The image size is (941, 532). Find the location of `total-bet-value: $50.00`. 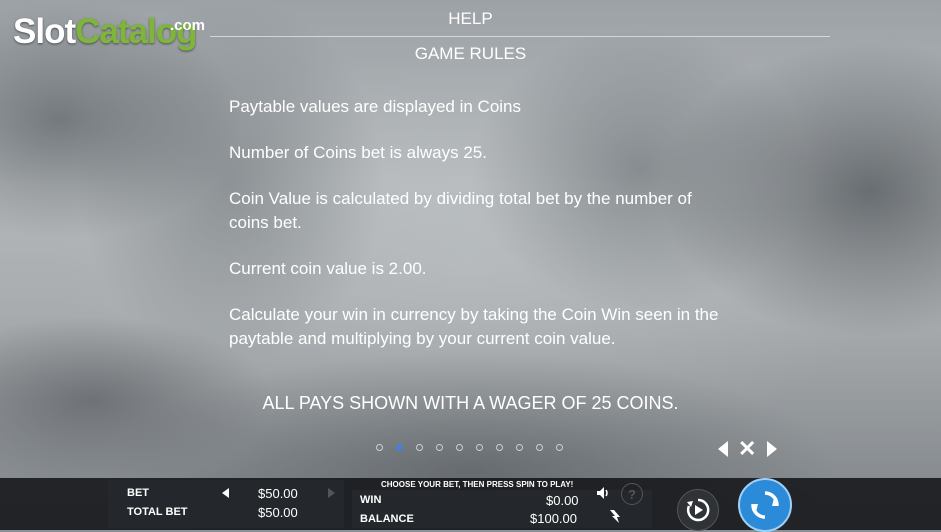

total-bet-value: $50.00 is located at coordinates (278, 512).